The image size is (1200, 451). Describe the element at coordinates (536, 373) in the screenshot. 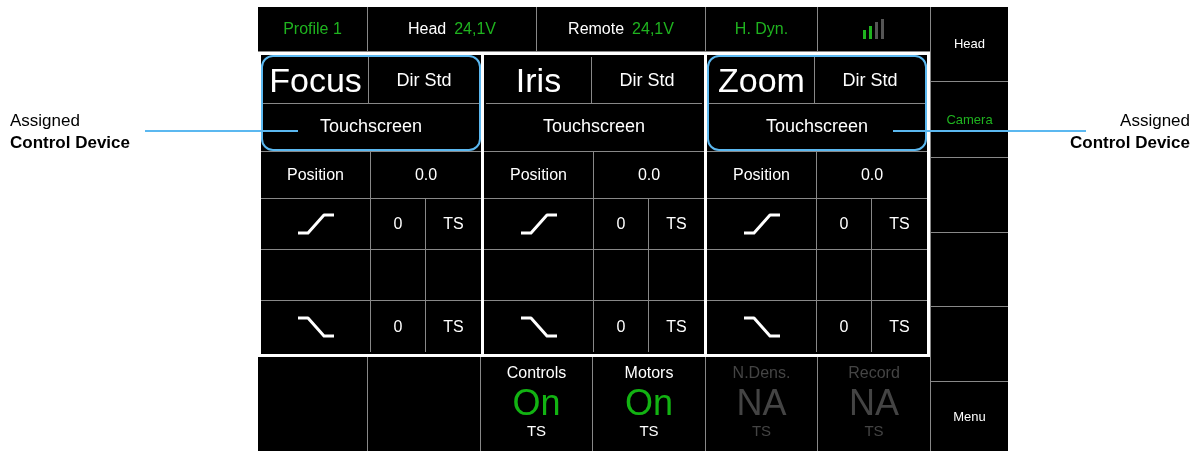

I see `status-label: Controls` at that location.